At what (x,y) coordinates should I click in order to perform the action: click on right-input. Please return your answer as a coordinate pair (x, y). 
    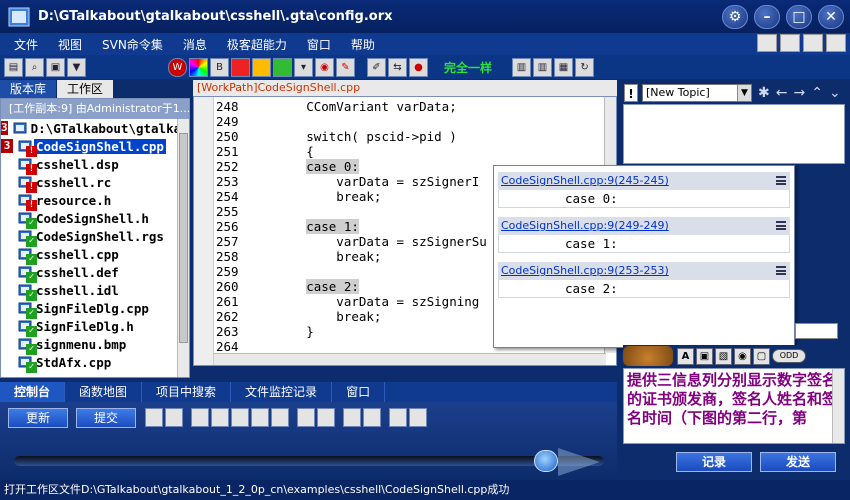
    Looking at the image, I should click on (816, 331).